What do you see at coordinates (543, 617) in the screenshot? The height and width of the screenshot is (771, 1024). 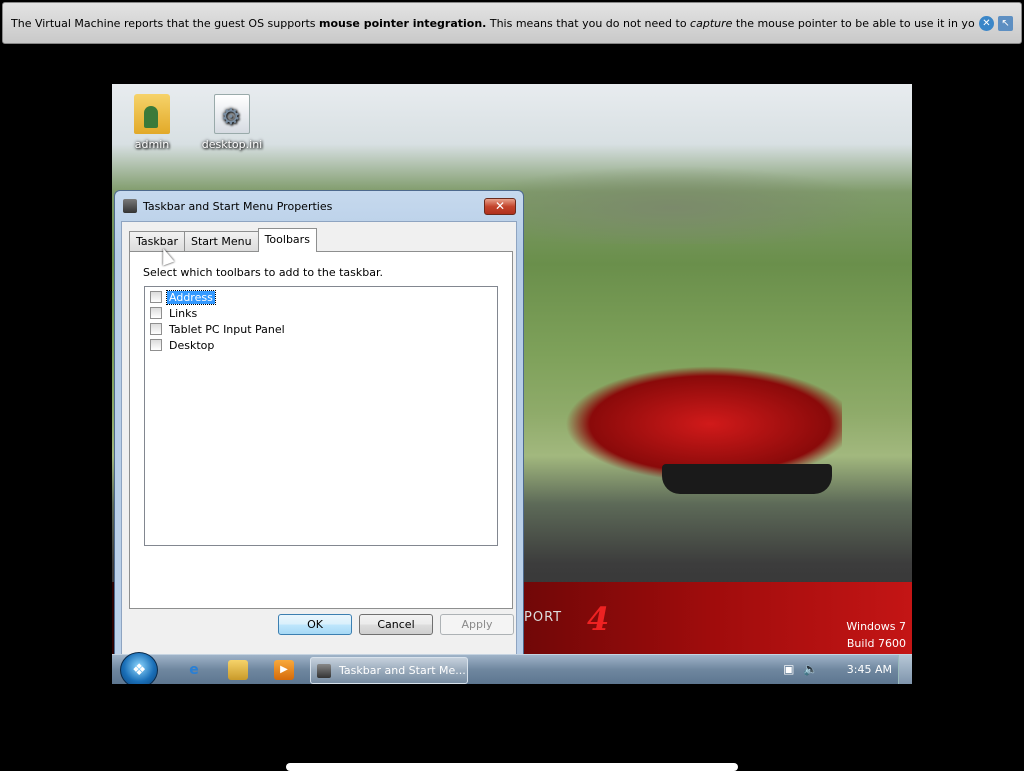 I see `wallpaper-brand: PORT` at bounding box center [543, 617].